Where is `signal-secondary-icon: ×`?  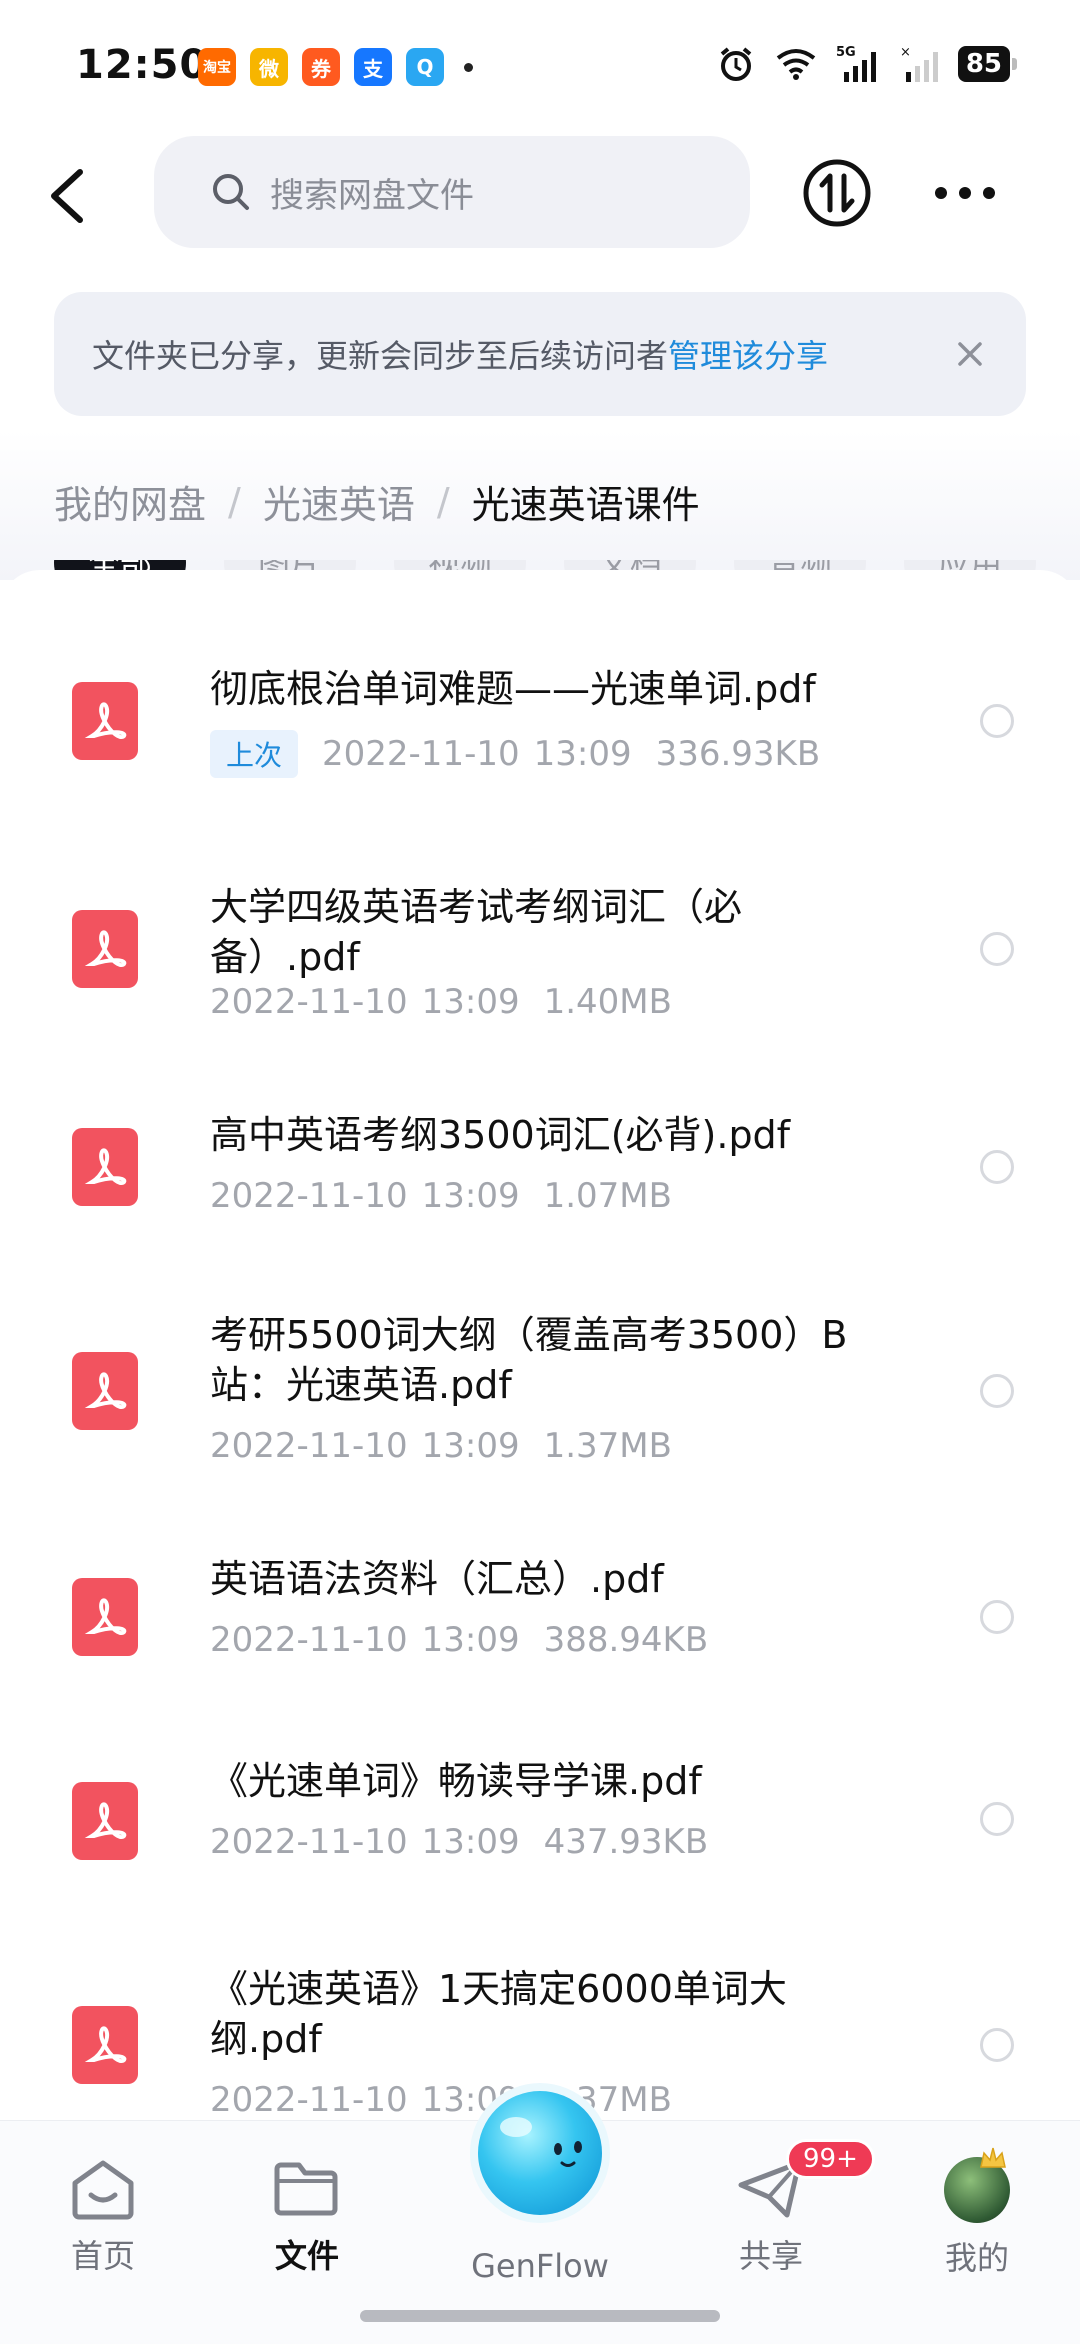
signal-secondary-icon: × is located at coordinates (919, 63).